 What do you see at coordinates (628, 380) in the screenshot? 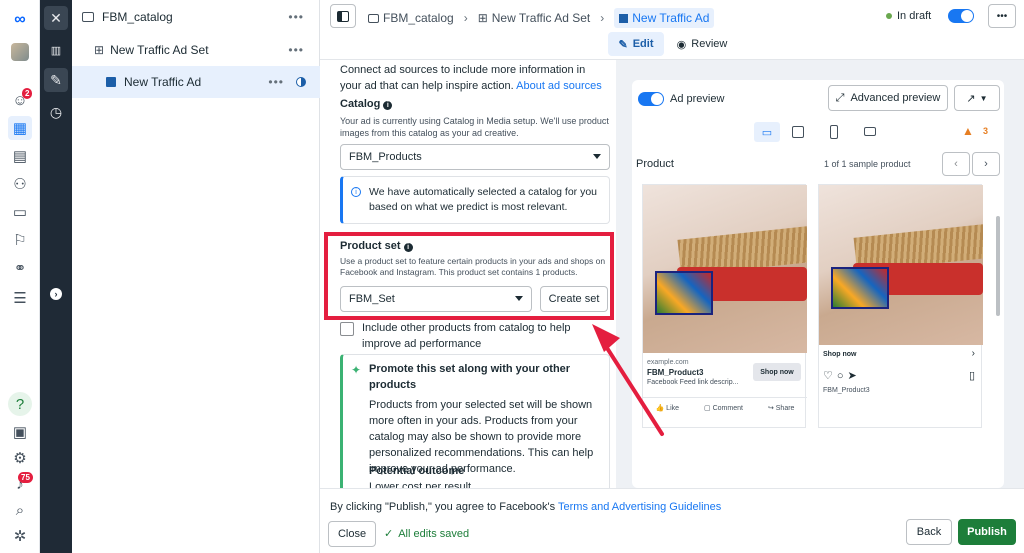
I see `annotation-arrow` at bounding box center [628, 380].